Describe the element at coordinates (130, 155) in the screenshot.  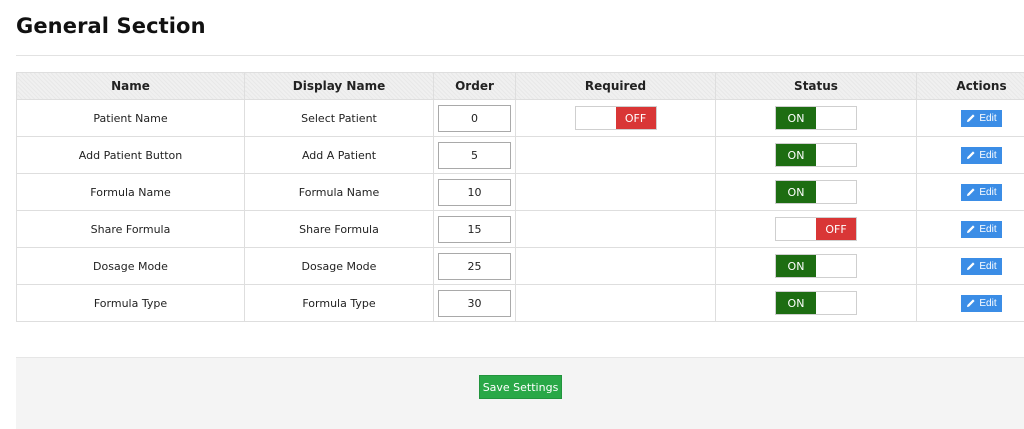
I see `cell-name: Add Patient Button` at that location.